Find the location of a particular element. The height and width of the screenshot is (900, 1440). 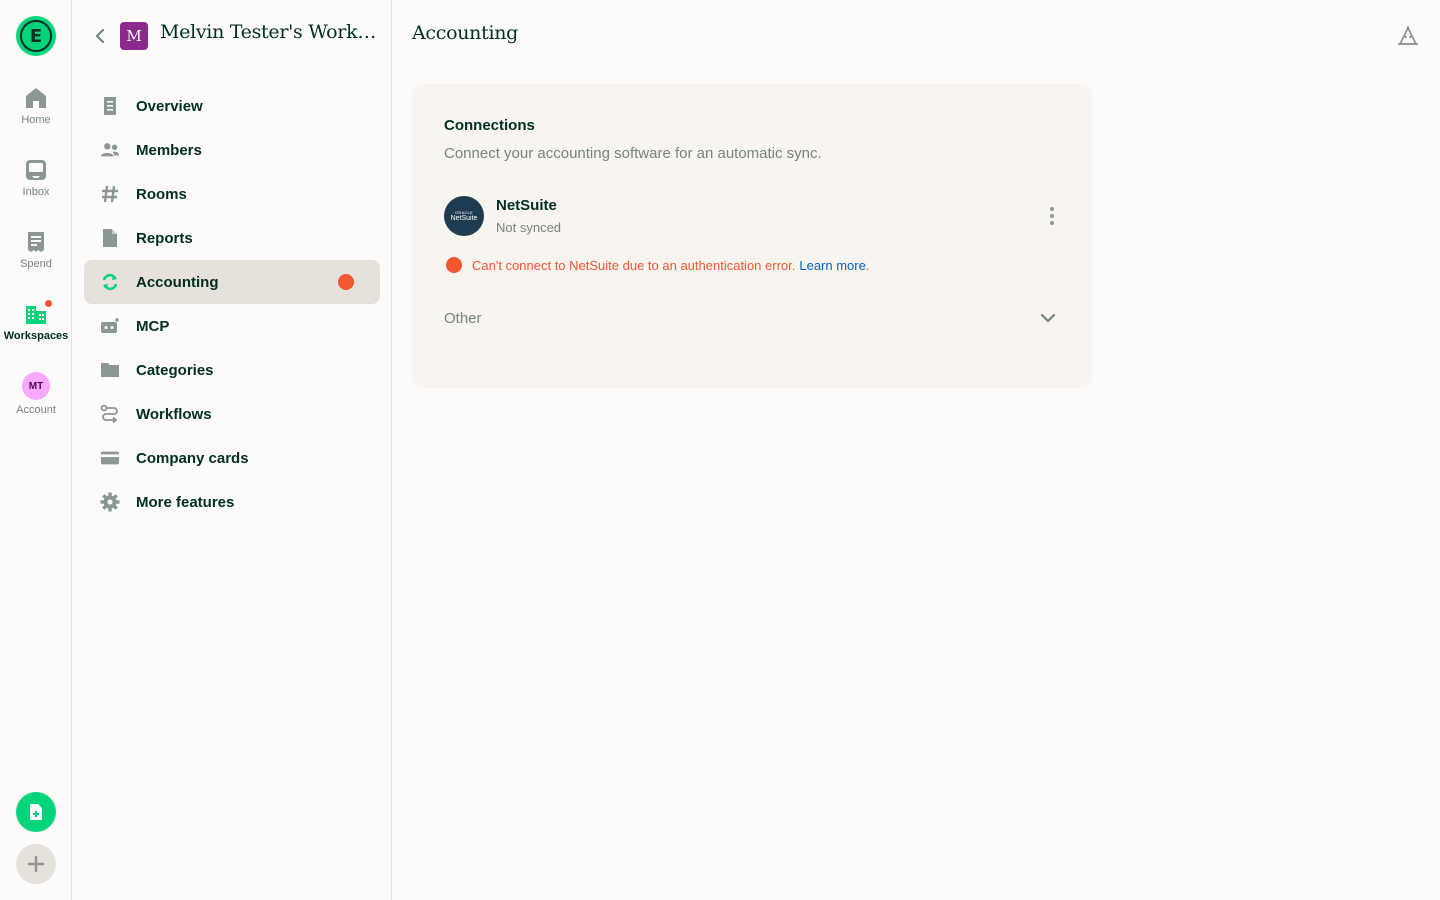

file-icon is located at coordinates (110, 238).